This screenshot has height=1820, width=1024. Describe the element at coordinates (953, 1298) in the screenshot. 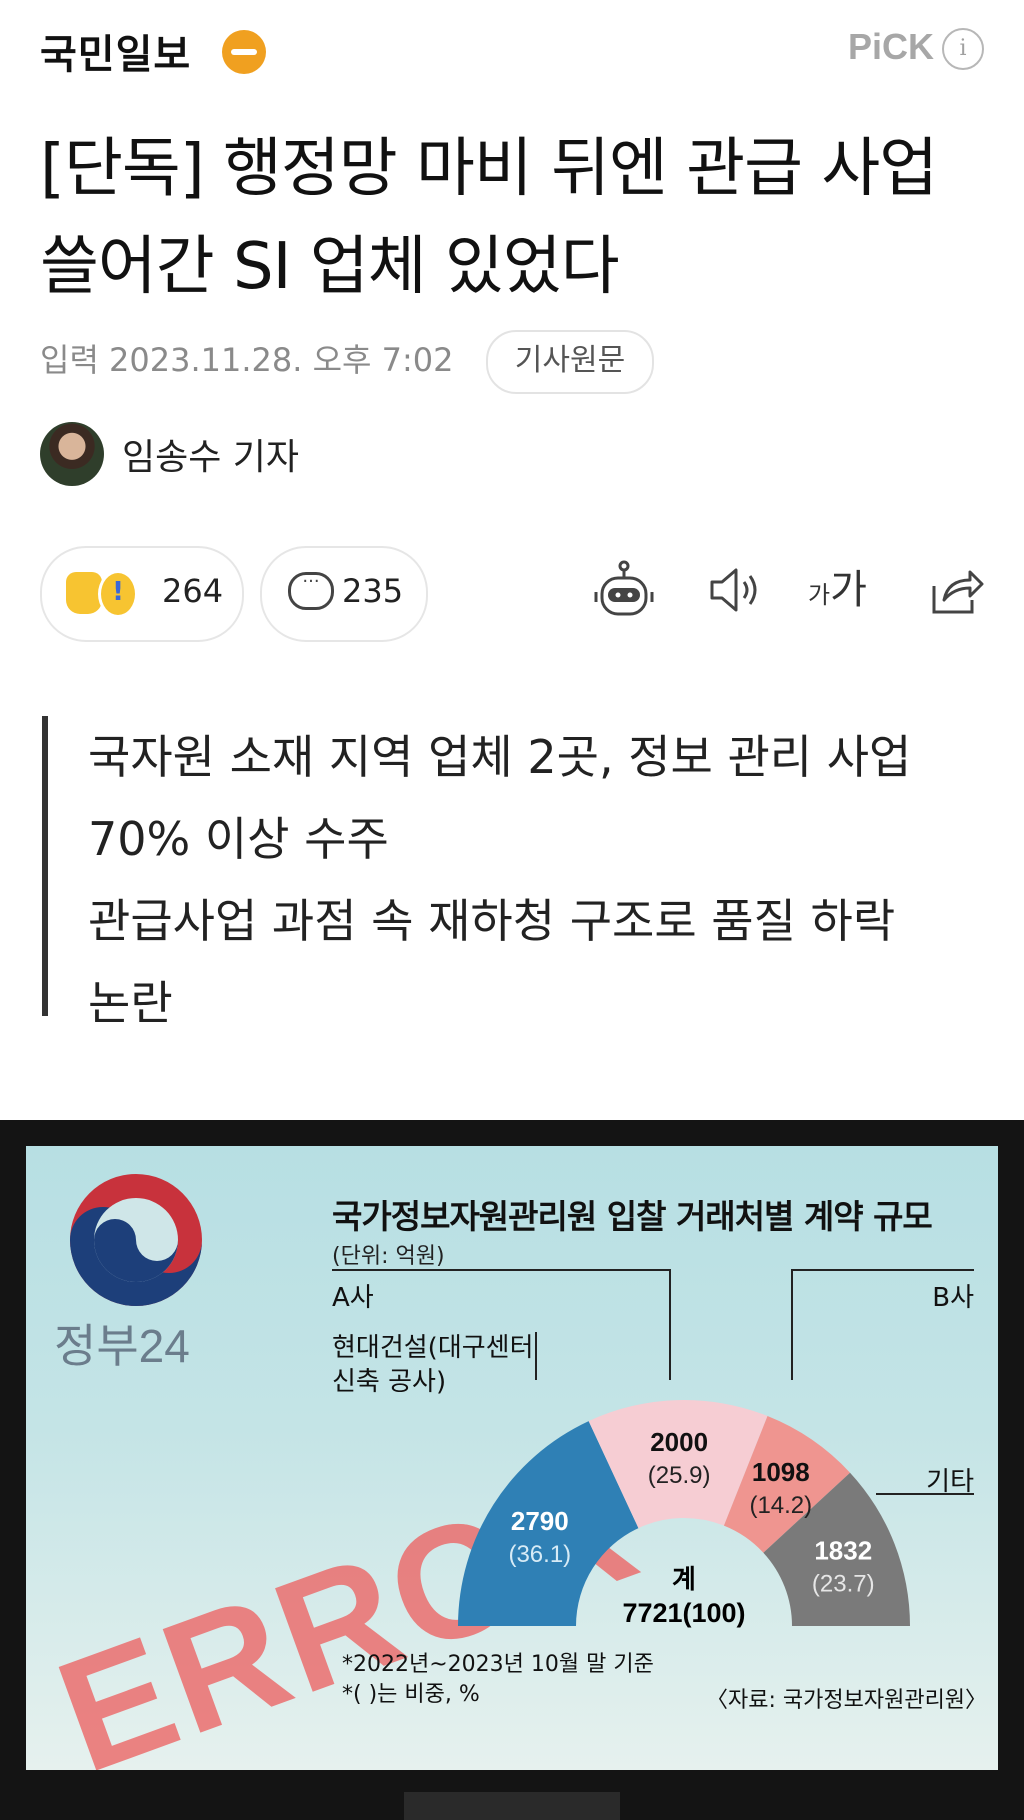

I see `slice-category-label: B사` at that location.